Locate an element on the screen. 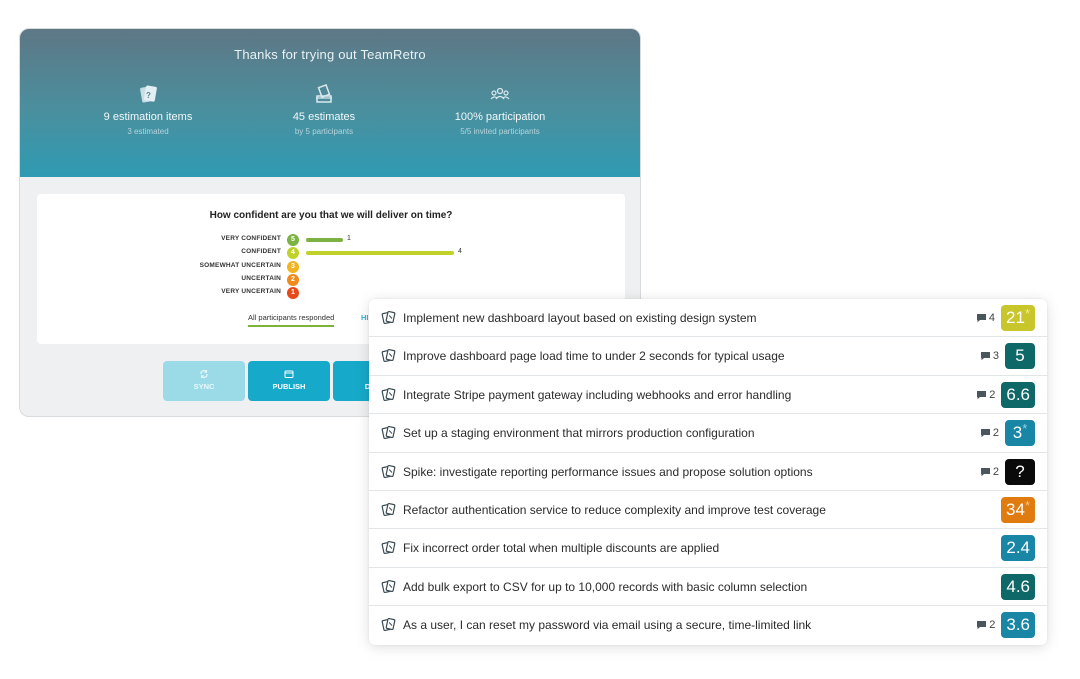  estimate-score-value: 21 is located at coordinates (1015, 317).